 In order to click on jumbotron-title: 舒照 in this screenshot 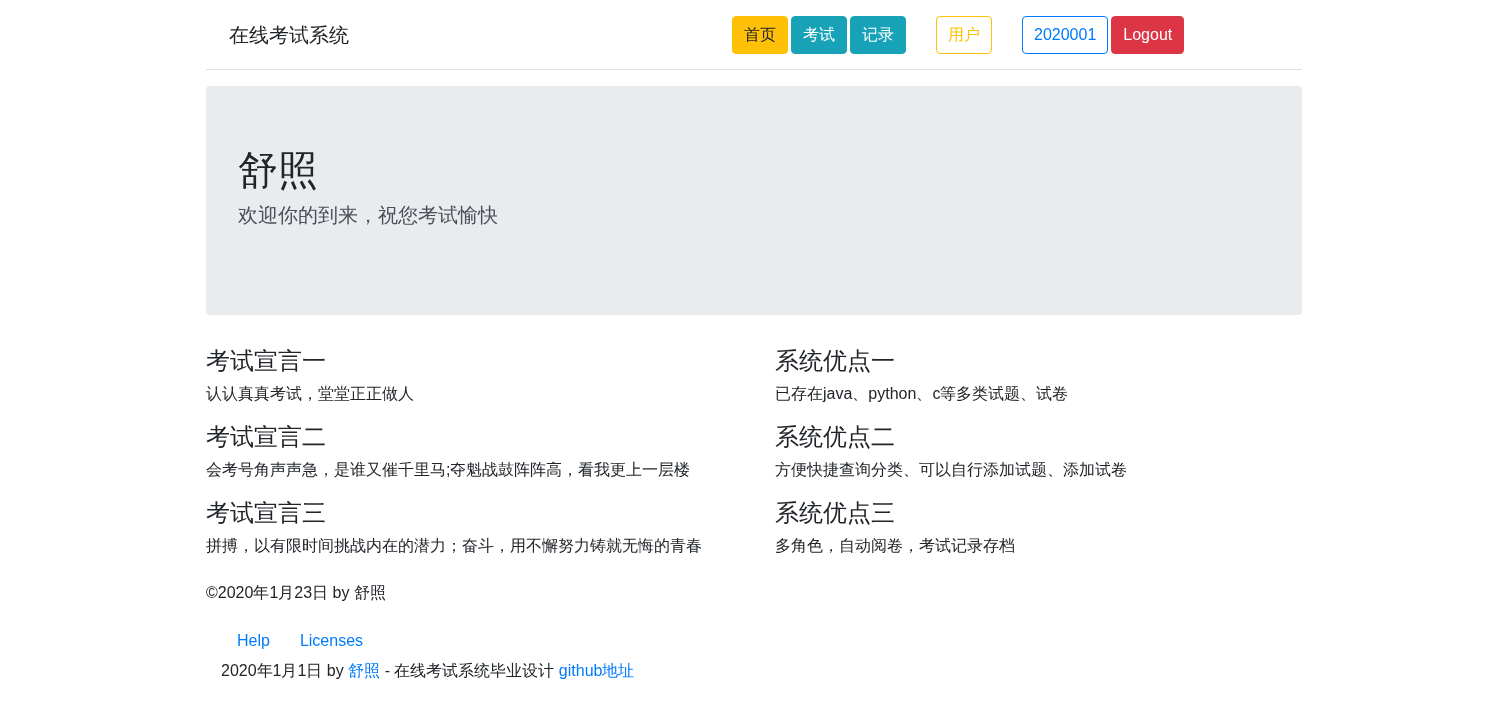, I will do `click(278, 170)`.